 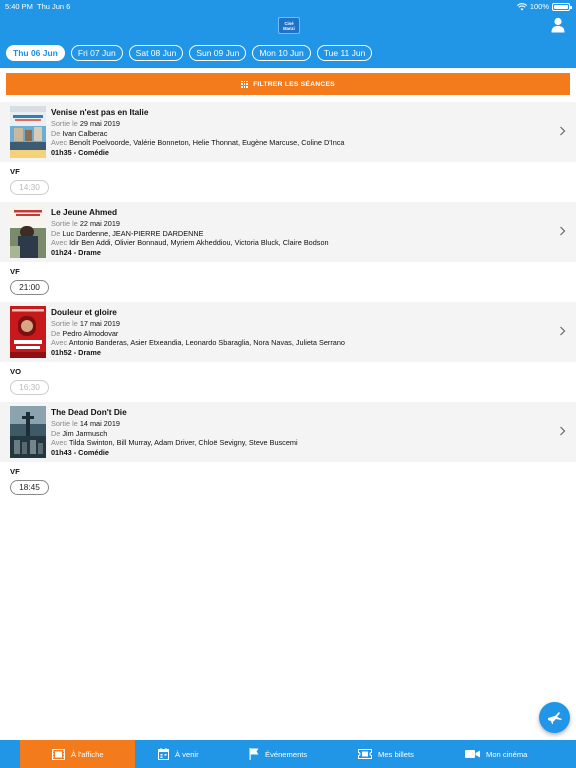 I want to click on wifi-icon, so click(x=521, y=6).